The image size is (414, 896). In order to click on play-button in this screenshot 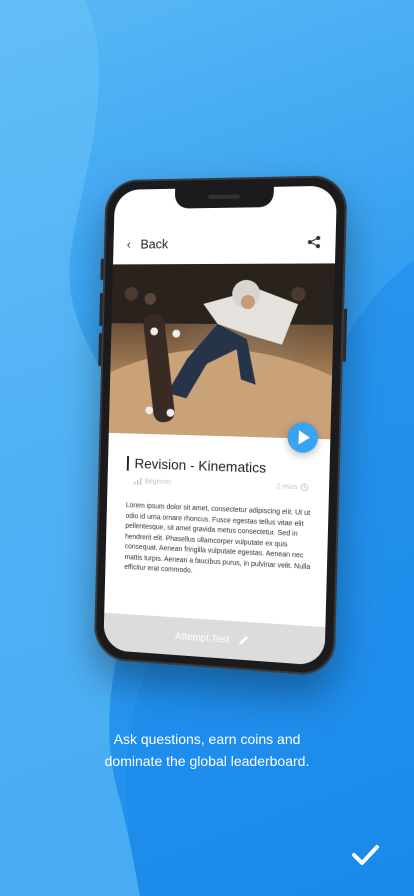, I will do `click(303, 437)`.